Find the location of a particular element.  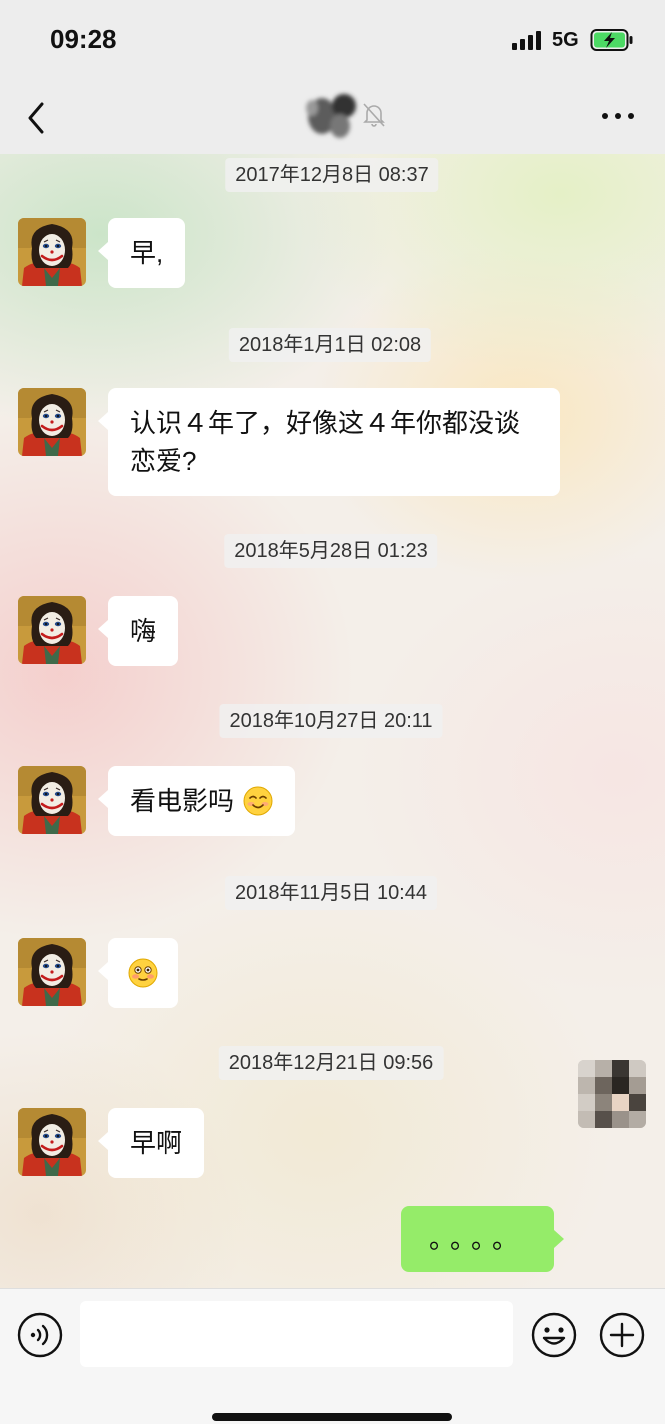

voice-icon is located at coordinates (40, 1335).